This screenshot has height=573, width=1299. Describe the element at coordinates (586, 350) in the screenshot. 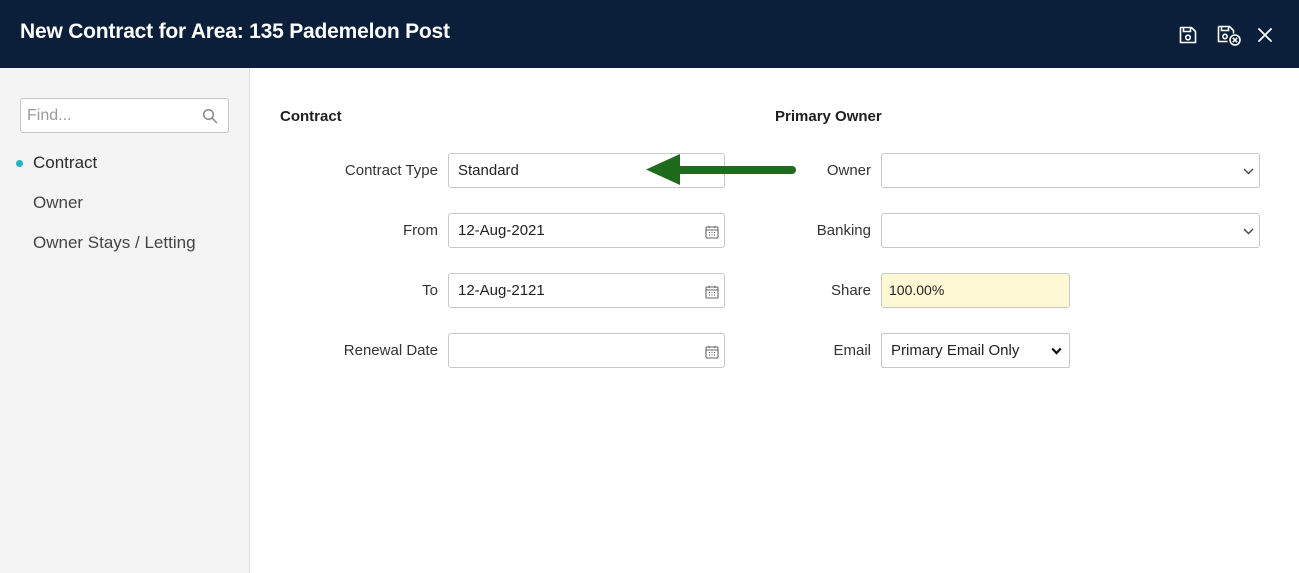

I see `renewal-date-field` at that location.